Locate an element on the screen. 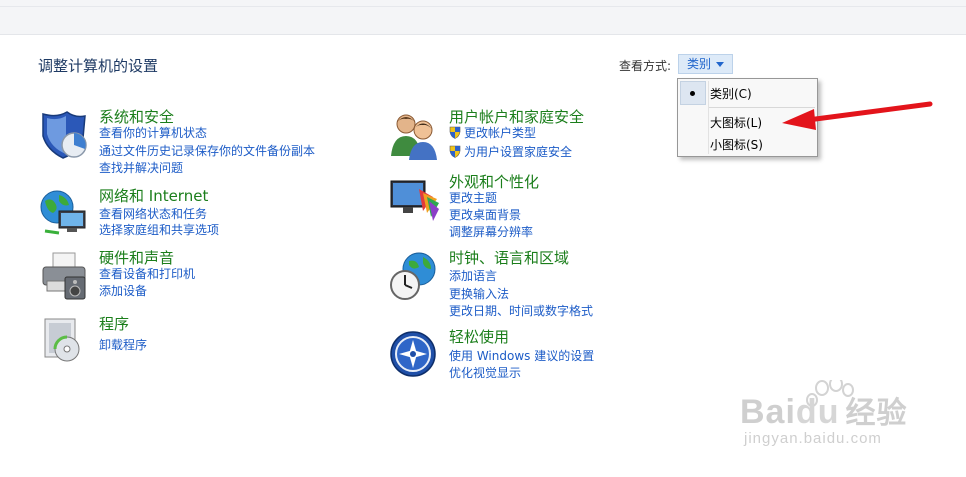 This screenshot has height=477, width=966. radio-dot-icon is located at coordinates (692, 93).